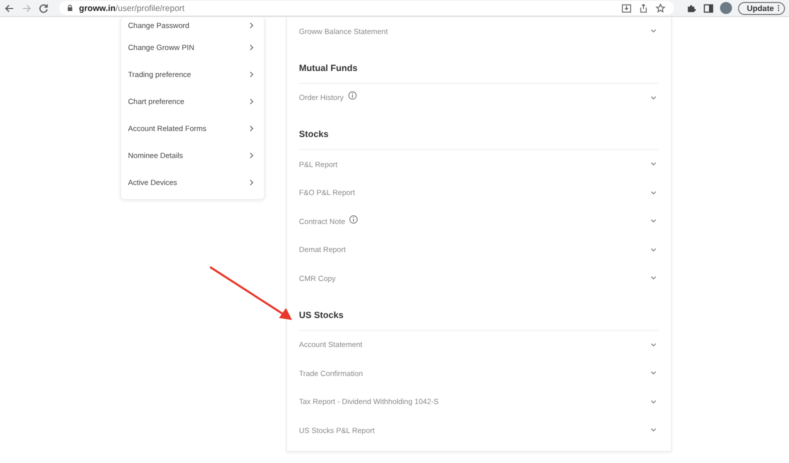 This screenshot has width=789, height=463. I want to click on star-icon, so click(660, 8).